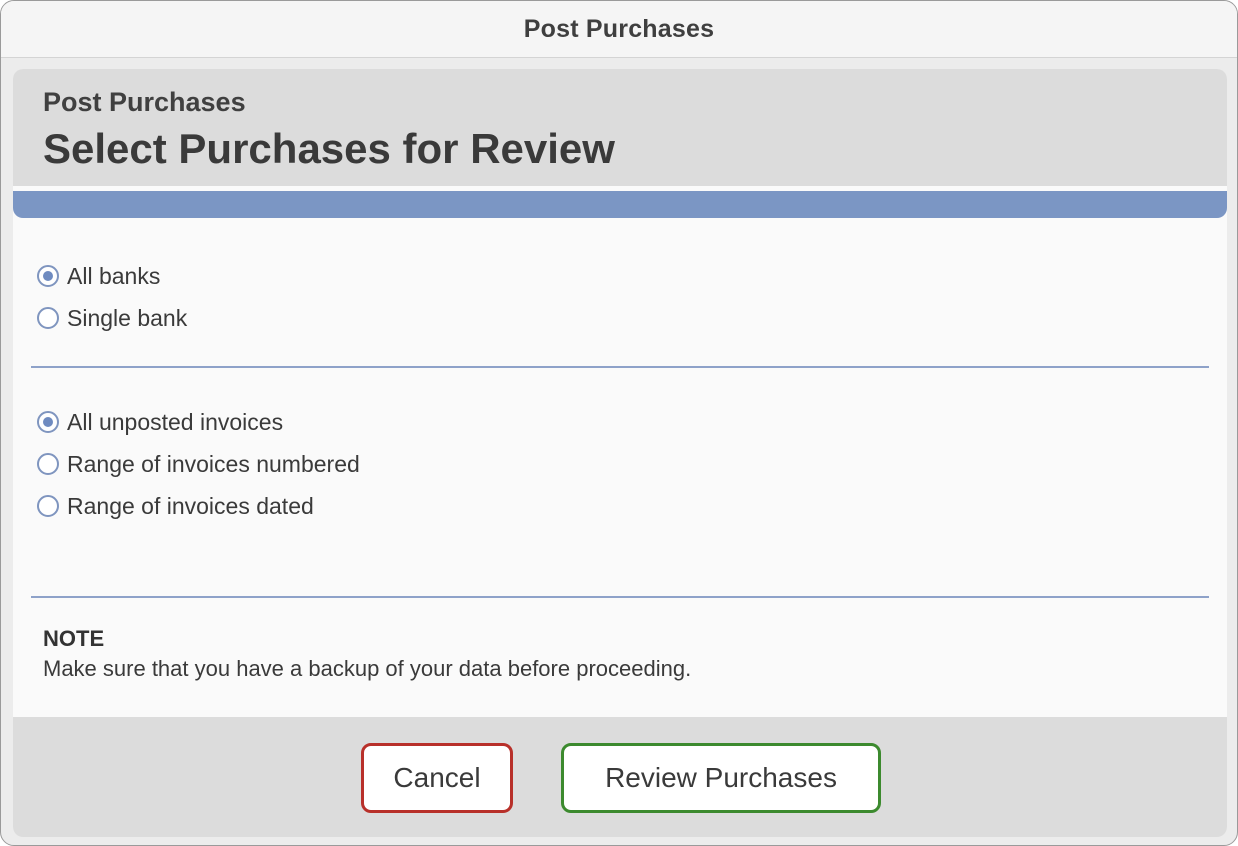  What do you see at coordinates (127, 317) in the screenshot?
I see `radio-label: Single bank` at bounding box center [127, 317].